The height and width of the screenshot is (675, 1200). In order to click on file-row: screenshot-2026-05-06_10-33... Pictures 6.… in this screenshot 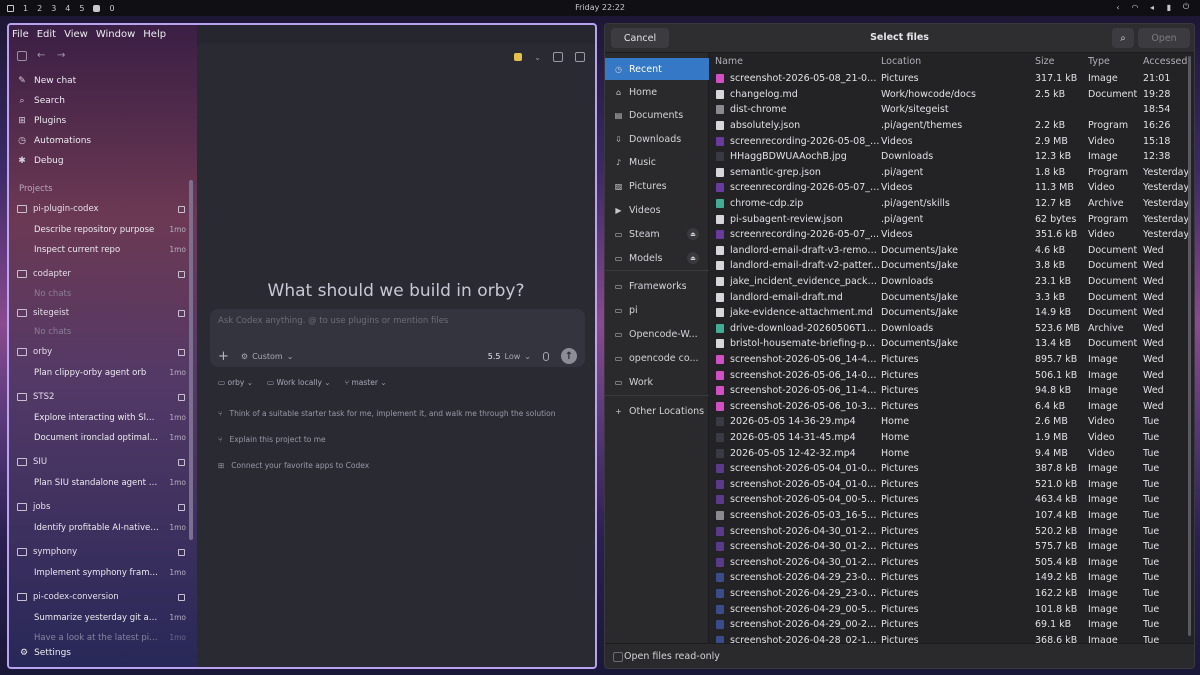, I will do `click(951, 407)`.